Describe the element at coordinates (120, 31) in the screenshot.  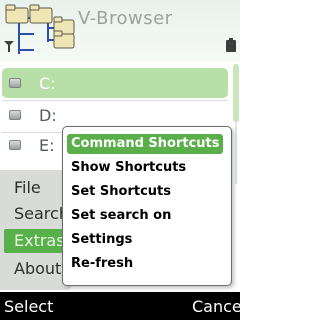
I see `title-bar: V-Browser` at that location.